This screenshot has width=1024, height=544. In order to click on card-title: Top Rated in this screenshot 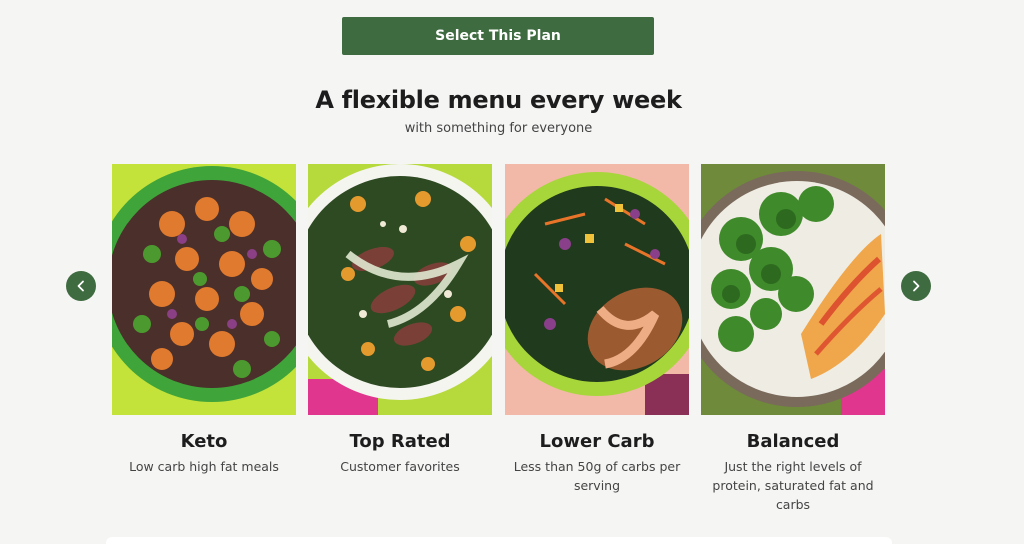, I will do `click(400, 441)`.